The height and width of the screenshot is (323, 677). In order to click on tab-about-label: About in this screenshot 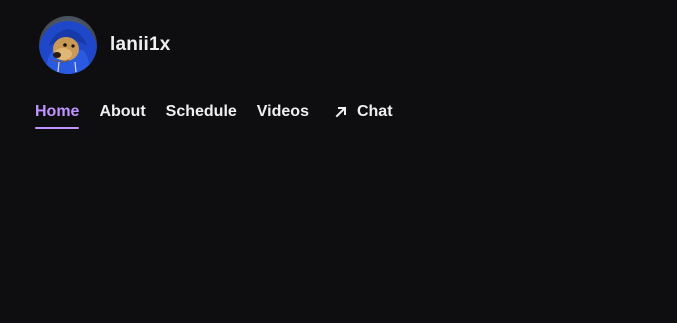, I will do `click(122, 111)`.